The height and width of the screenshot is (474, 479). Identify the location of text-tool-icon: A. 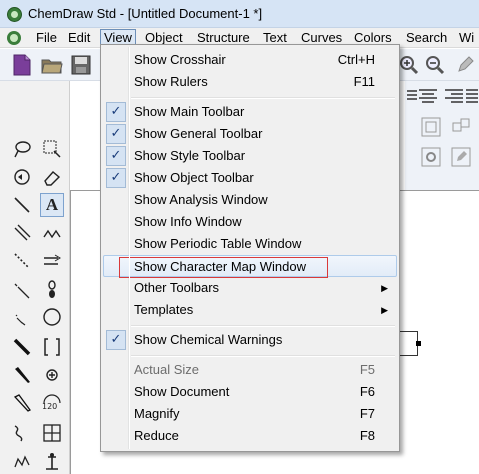
(52, 205).